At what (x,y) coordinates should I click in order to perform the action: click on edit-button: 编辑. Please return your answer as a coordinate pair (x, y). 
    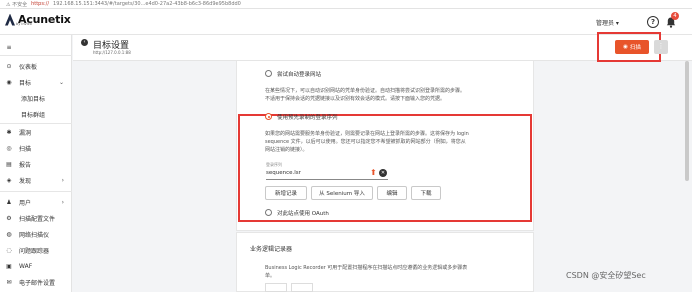
    Looking at the image, I should click on (392, 193).